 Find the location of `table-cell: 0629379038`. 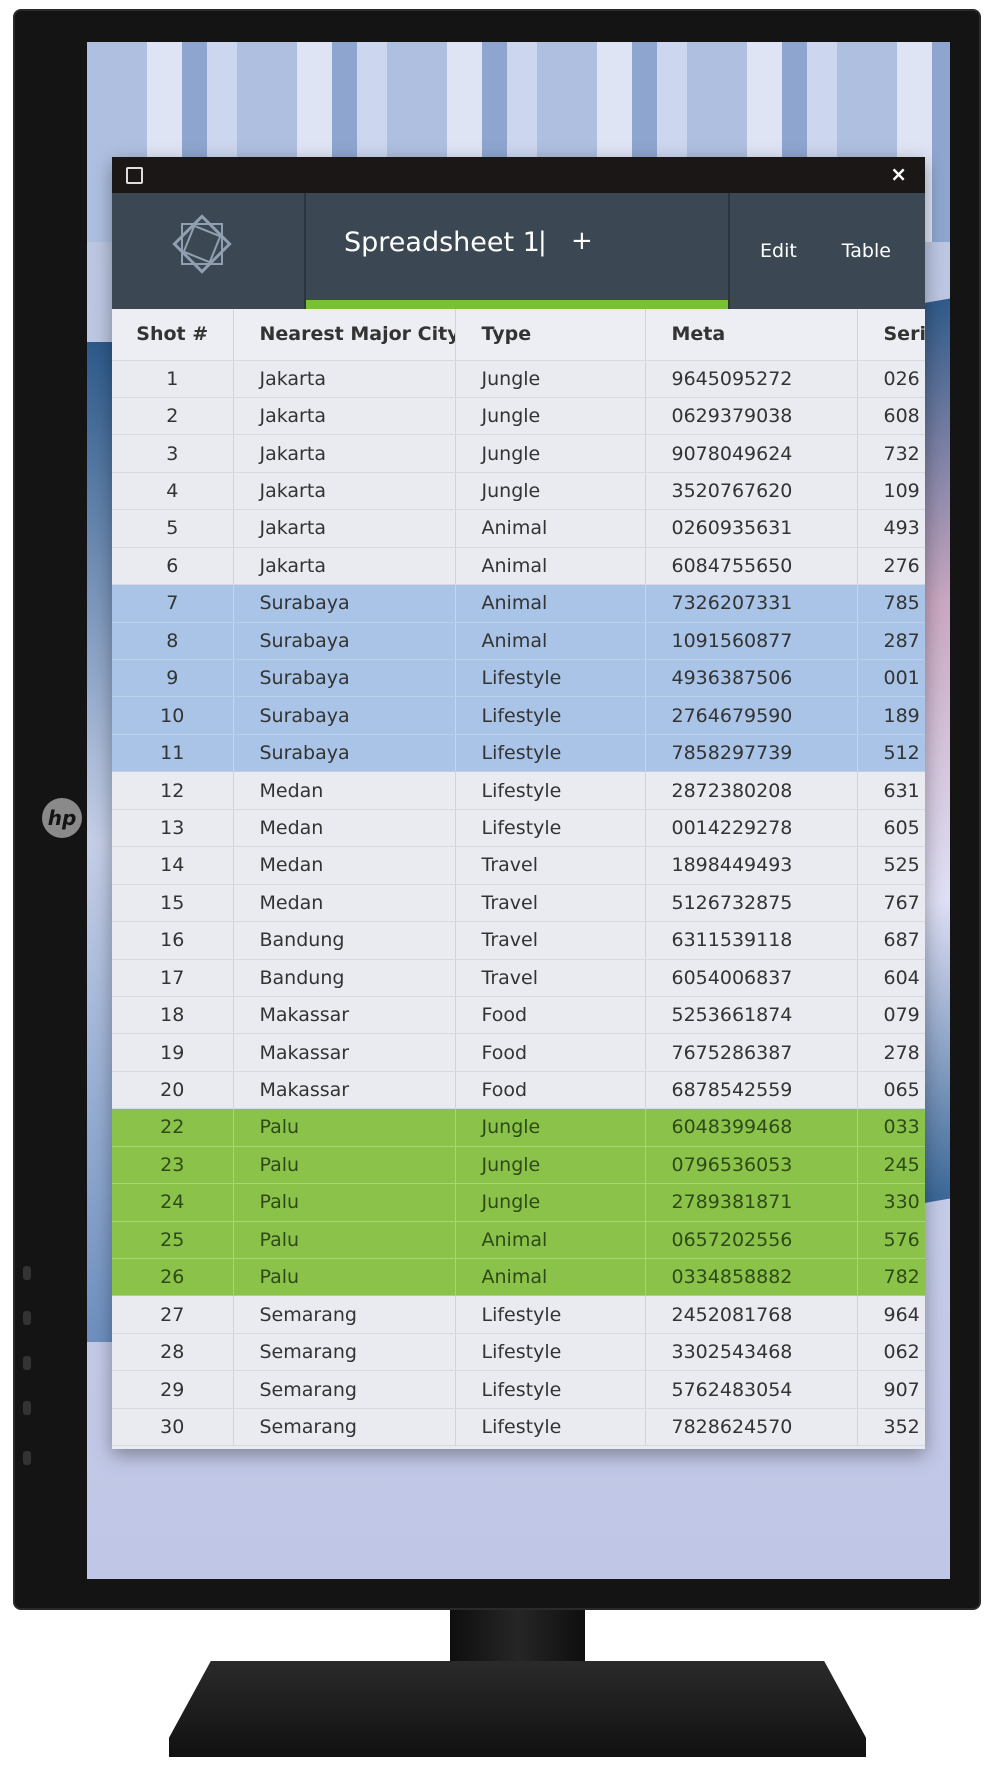

table-cell: 0629379038 is located at coordinates (751, 416).